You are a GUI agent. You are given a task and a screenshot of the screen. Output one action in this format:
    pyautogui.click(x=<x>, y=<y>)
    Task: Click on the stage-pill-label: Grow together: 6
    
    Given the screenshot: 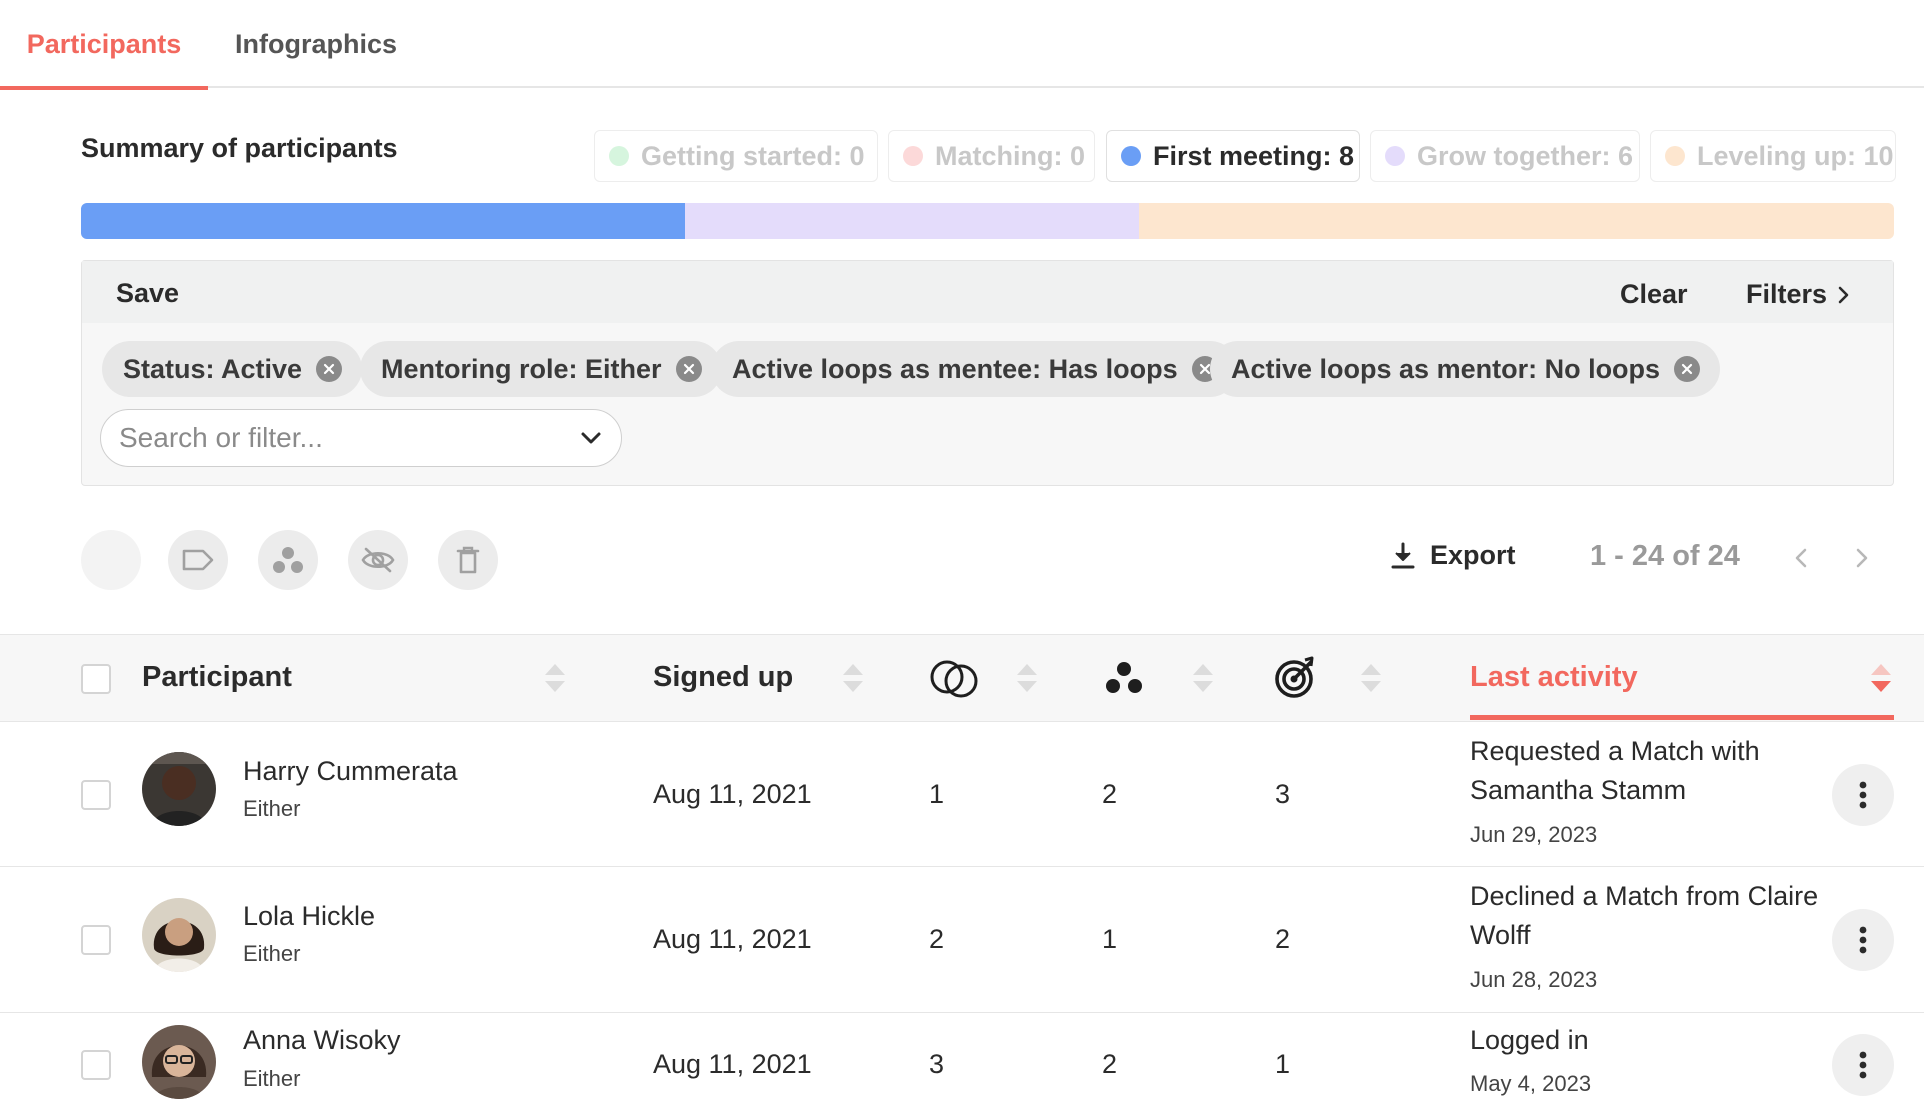 What is the action you would take?
    pyautogui.click(x=1525, y=155)
    